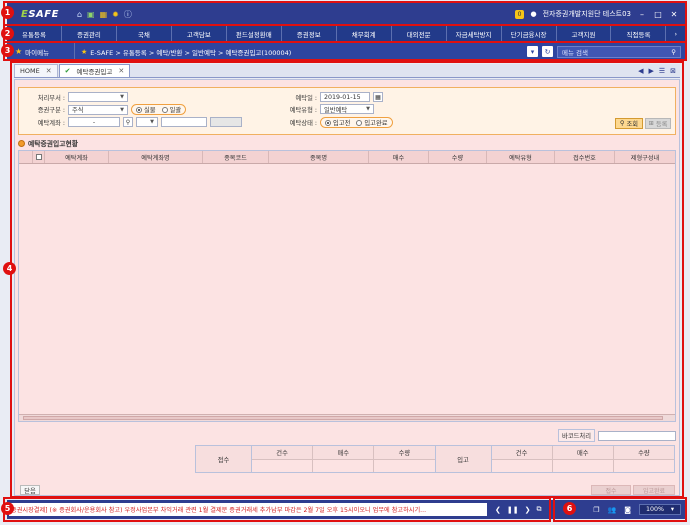 The width and height of the screenshot is (690, 525). What do you see at coordinates (9, 268) in the screenshot?
I see `annotation-number: 4` at bounding box center [9, 268].